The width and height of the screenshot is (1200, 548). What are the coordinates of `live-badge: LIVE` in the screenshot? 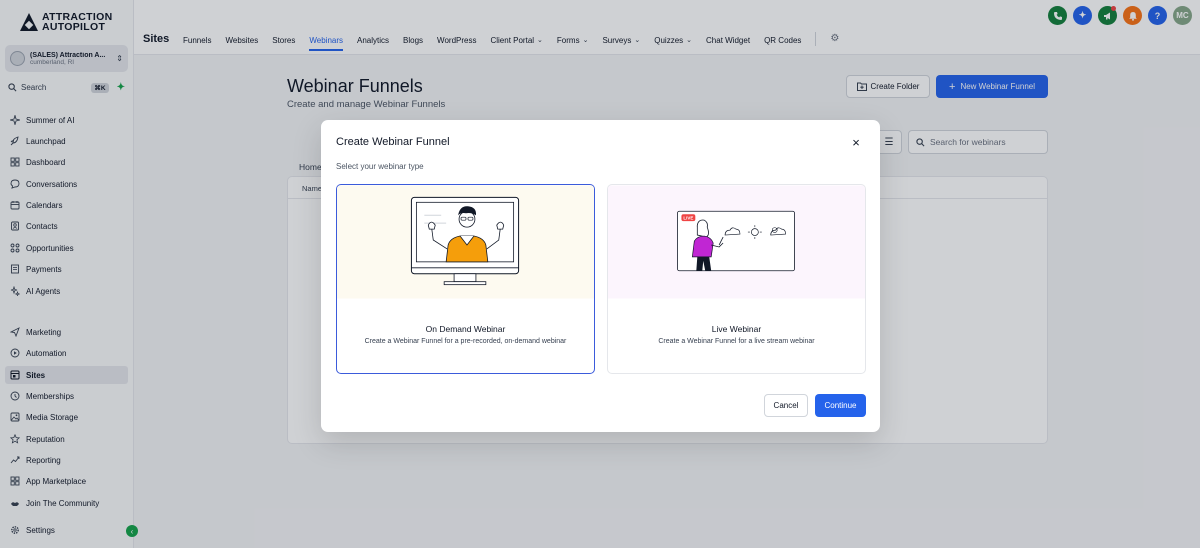 It's located at (688, 218).